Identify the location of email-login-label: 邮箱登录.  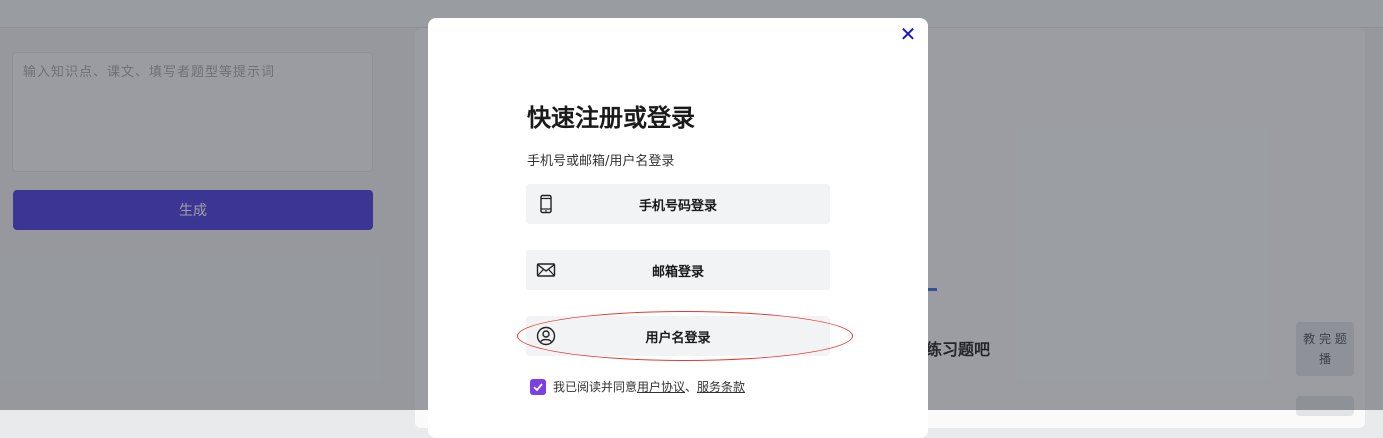
(677, 272).